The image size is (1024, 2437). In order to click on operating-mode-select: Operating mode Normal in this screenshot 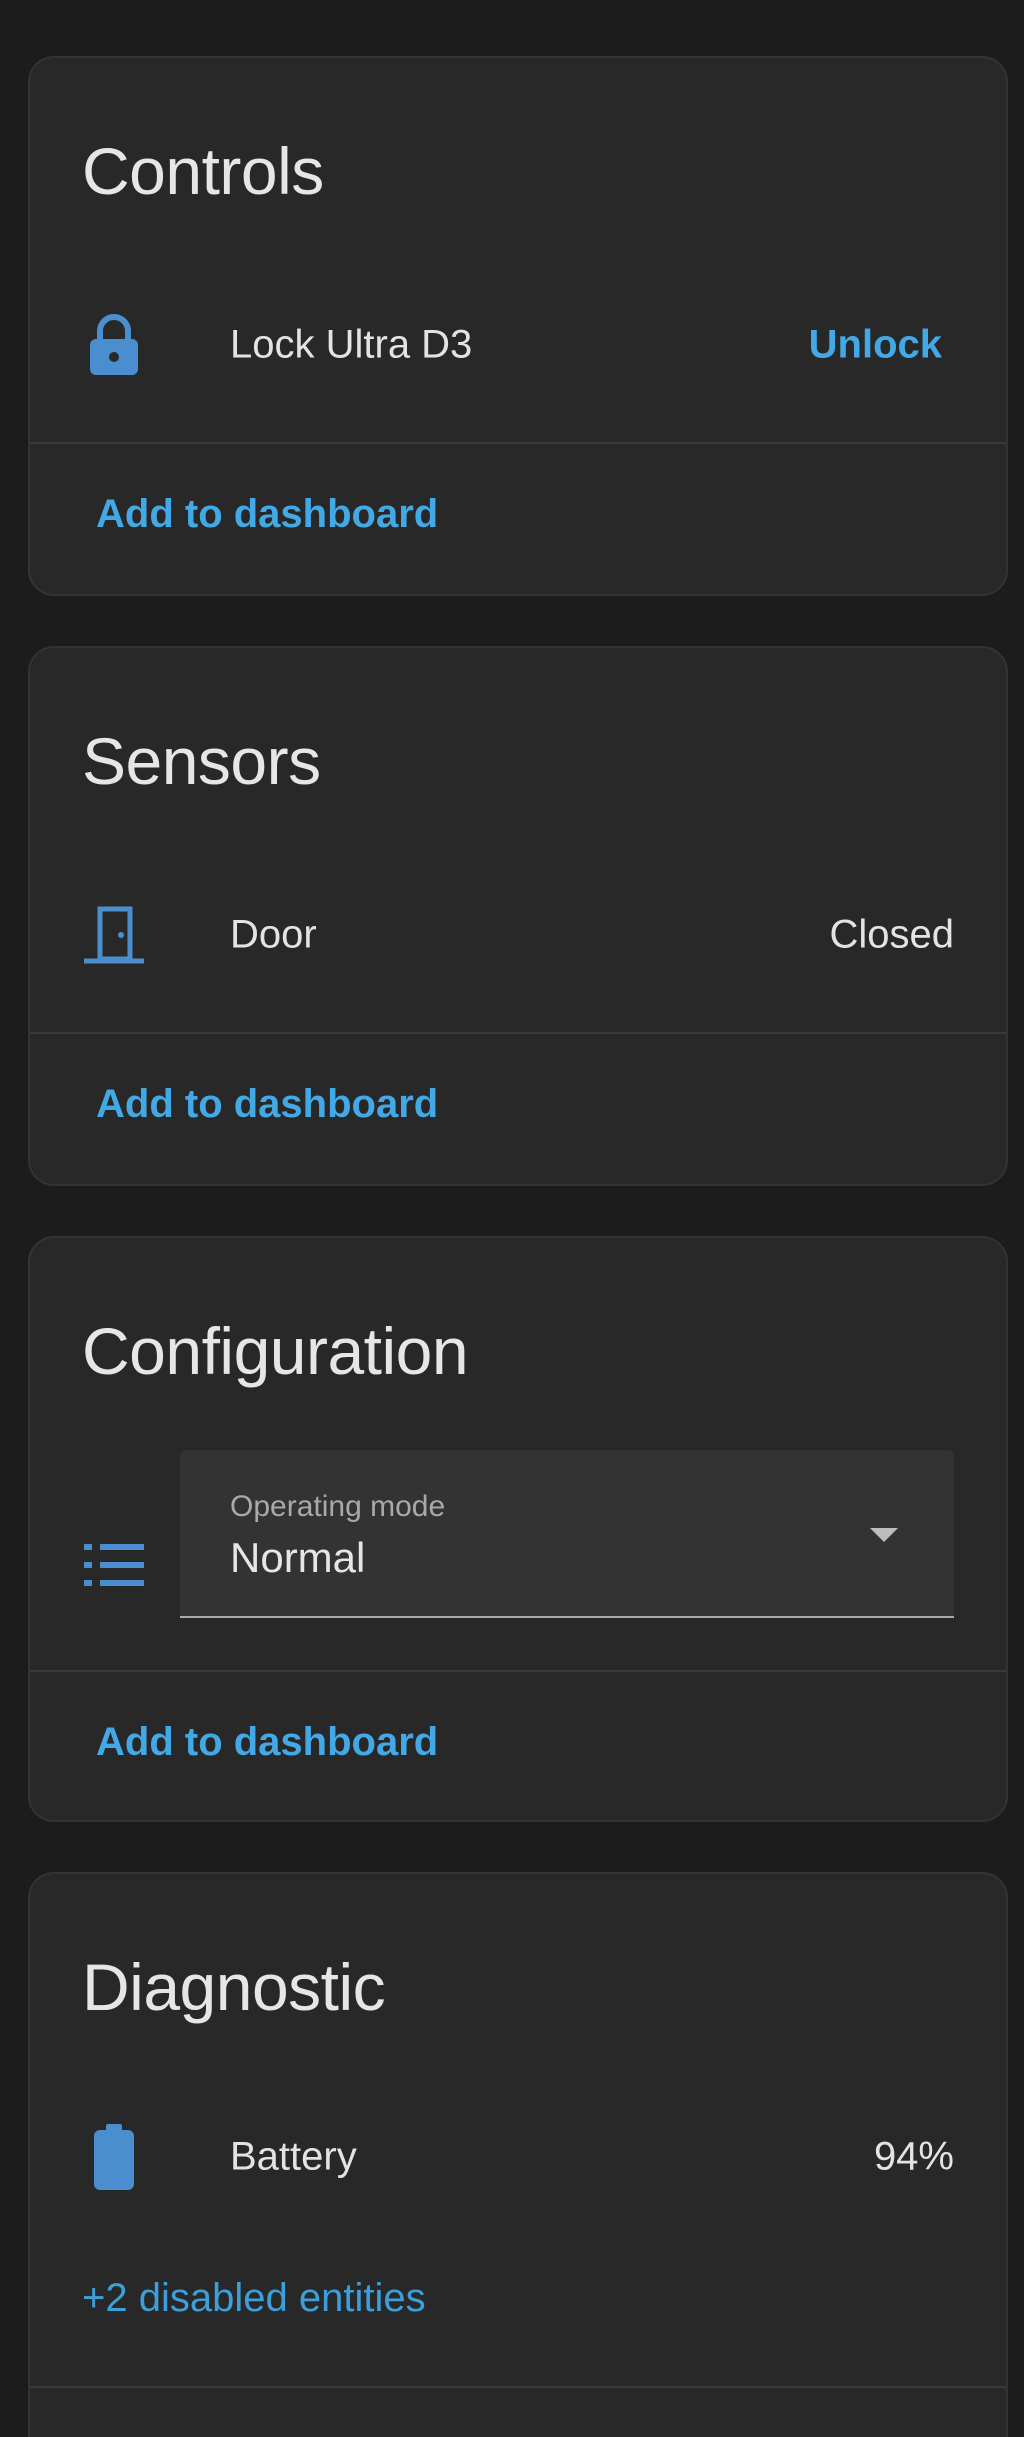, I will do `click(567, 1534)`.